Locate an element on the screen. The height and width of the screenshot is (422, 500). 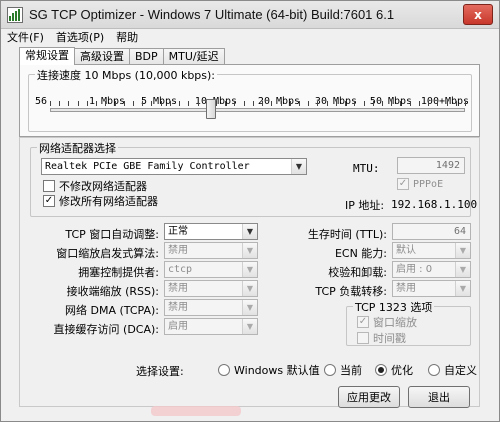
modify-all-adapters-option: ✓ 修改所有网络适配器 is located at coordinates (100, 201).